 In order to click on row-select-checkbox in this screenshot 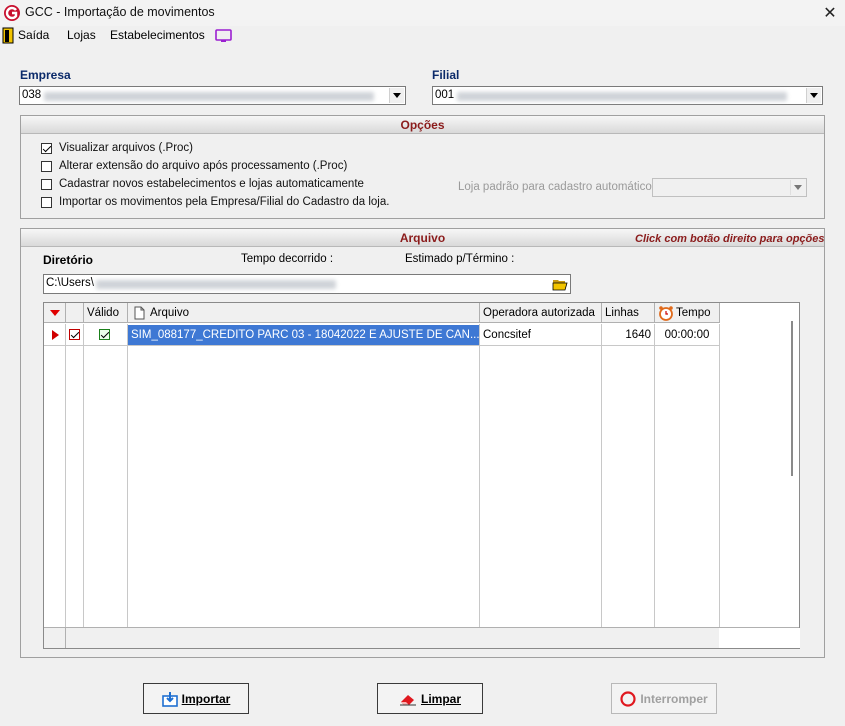, I will do `click(74, 334)`.